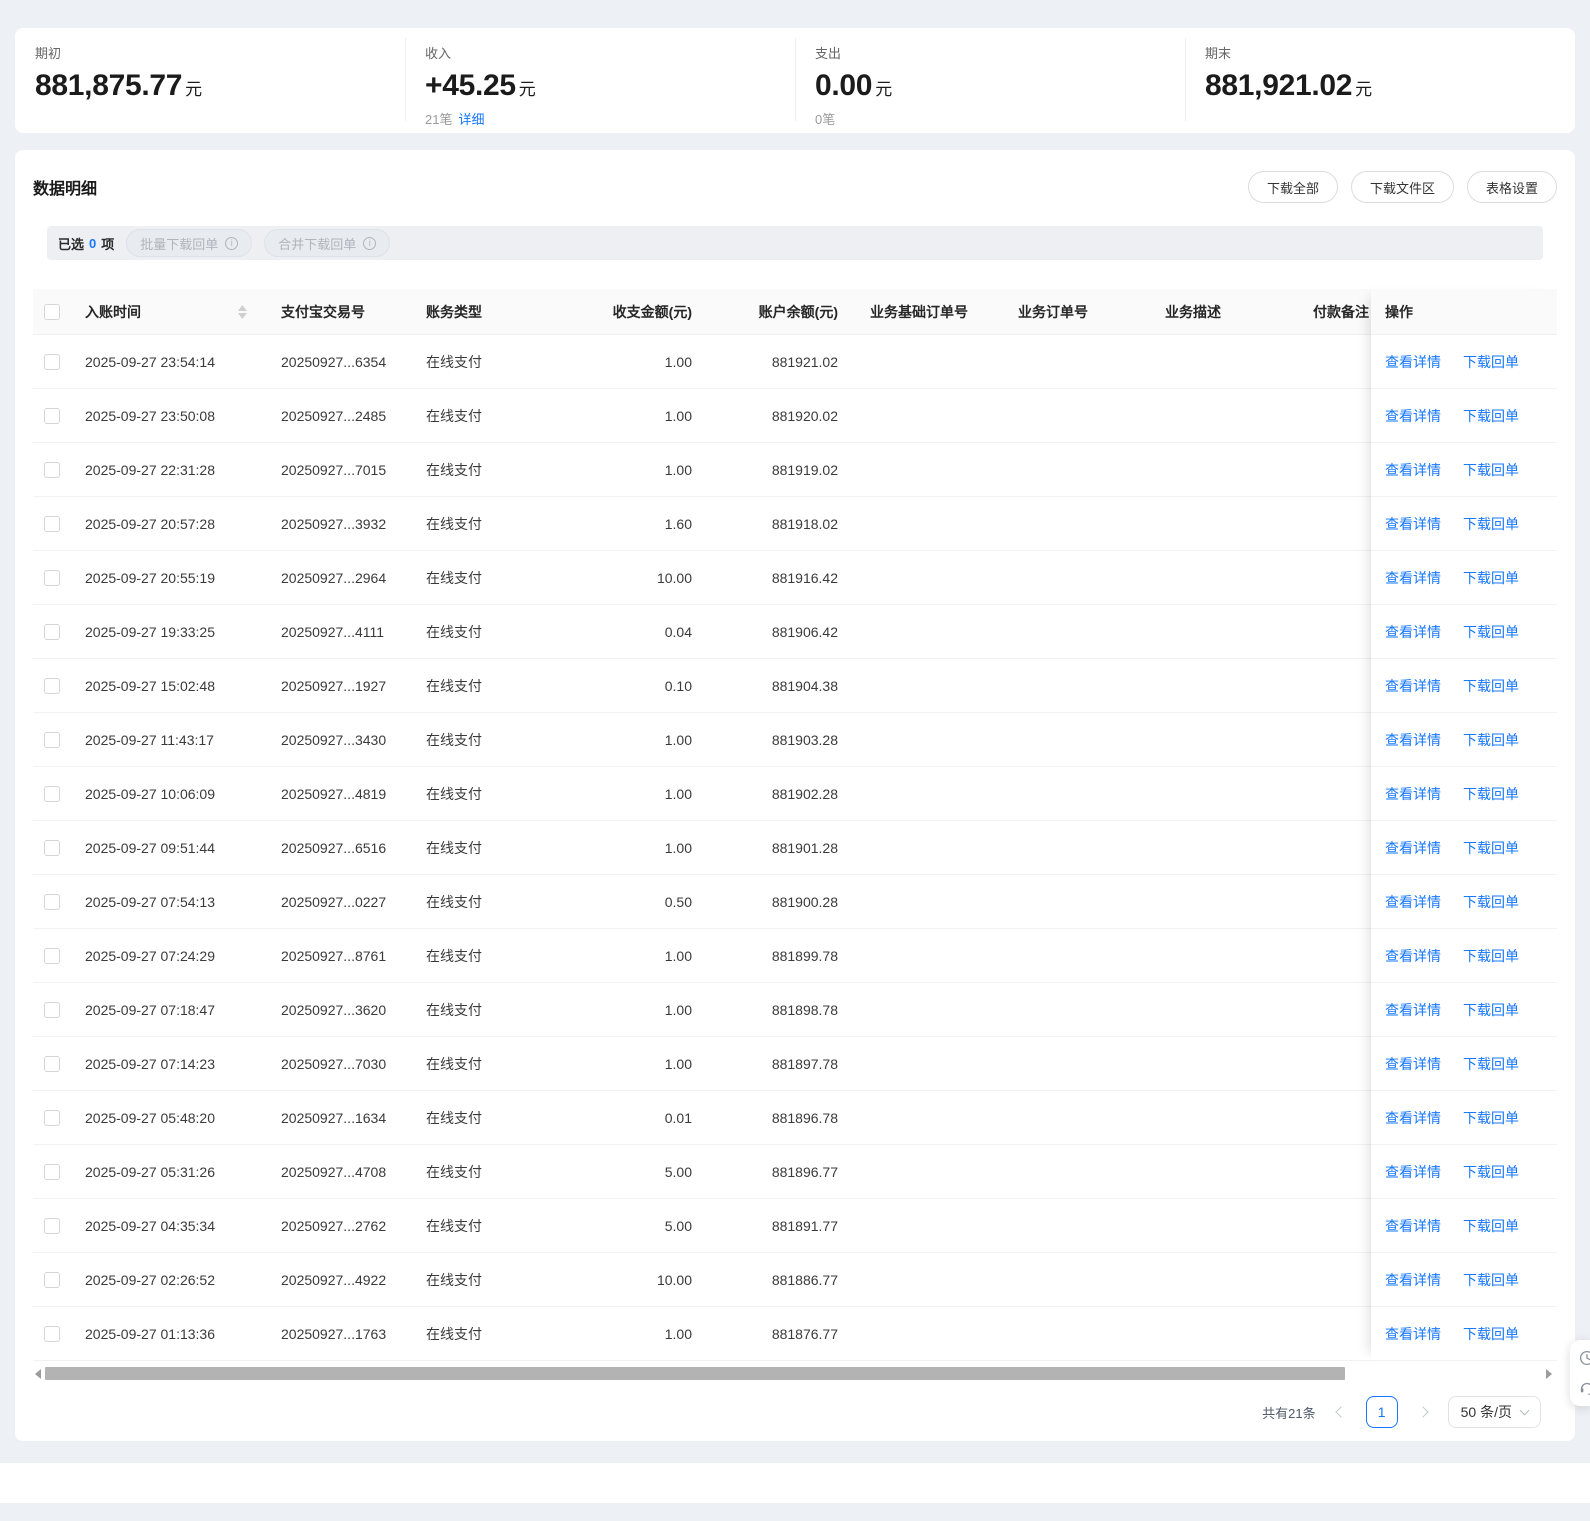  What do you see at coordinates (150, 955) in the screenshot?
I see `cell-time: 2025-09-27 07:24:29` at bounding box center [150, 955].